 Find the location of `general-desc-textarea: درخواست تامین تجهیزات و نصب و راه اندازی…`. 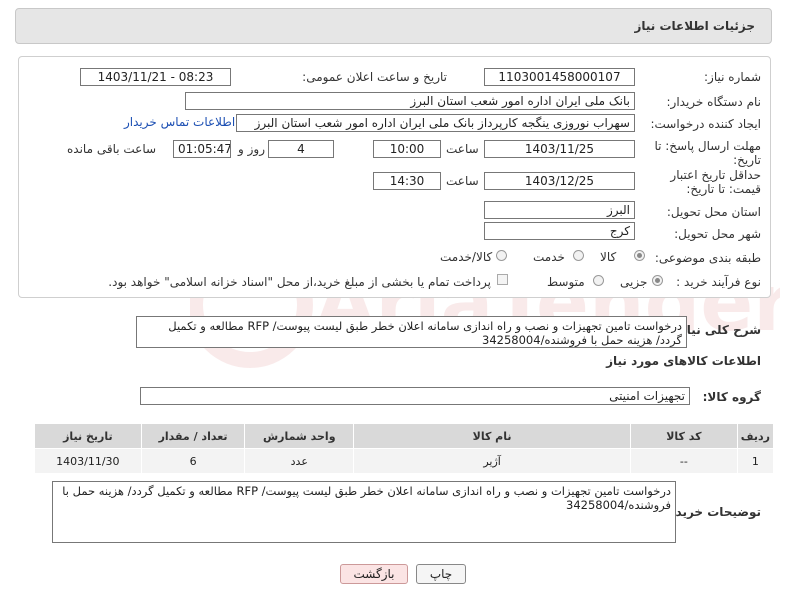

general-desc-textarea: درخواست تامین تجهیزات و نصب و راه اندازی… is located at coordinates (411, 332).